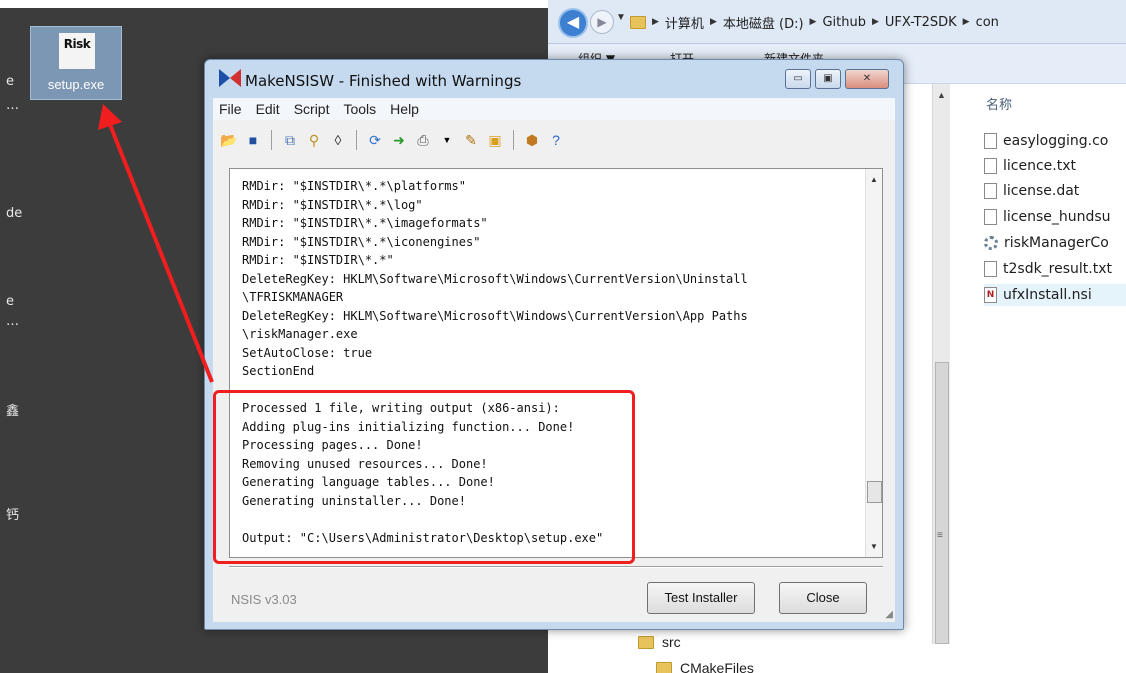 The height and width of the screenshot is (673, 1126). I want to click on open-folder-icon: 📂, so click(229, 140).